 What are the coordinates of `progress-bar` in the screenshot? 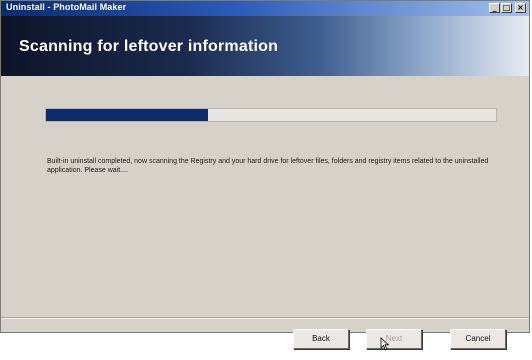 It's located at (271, 115).